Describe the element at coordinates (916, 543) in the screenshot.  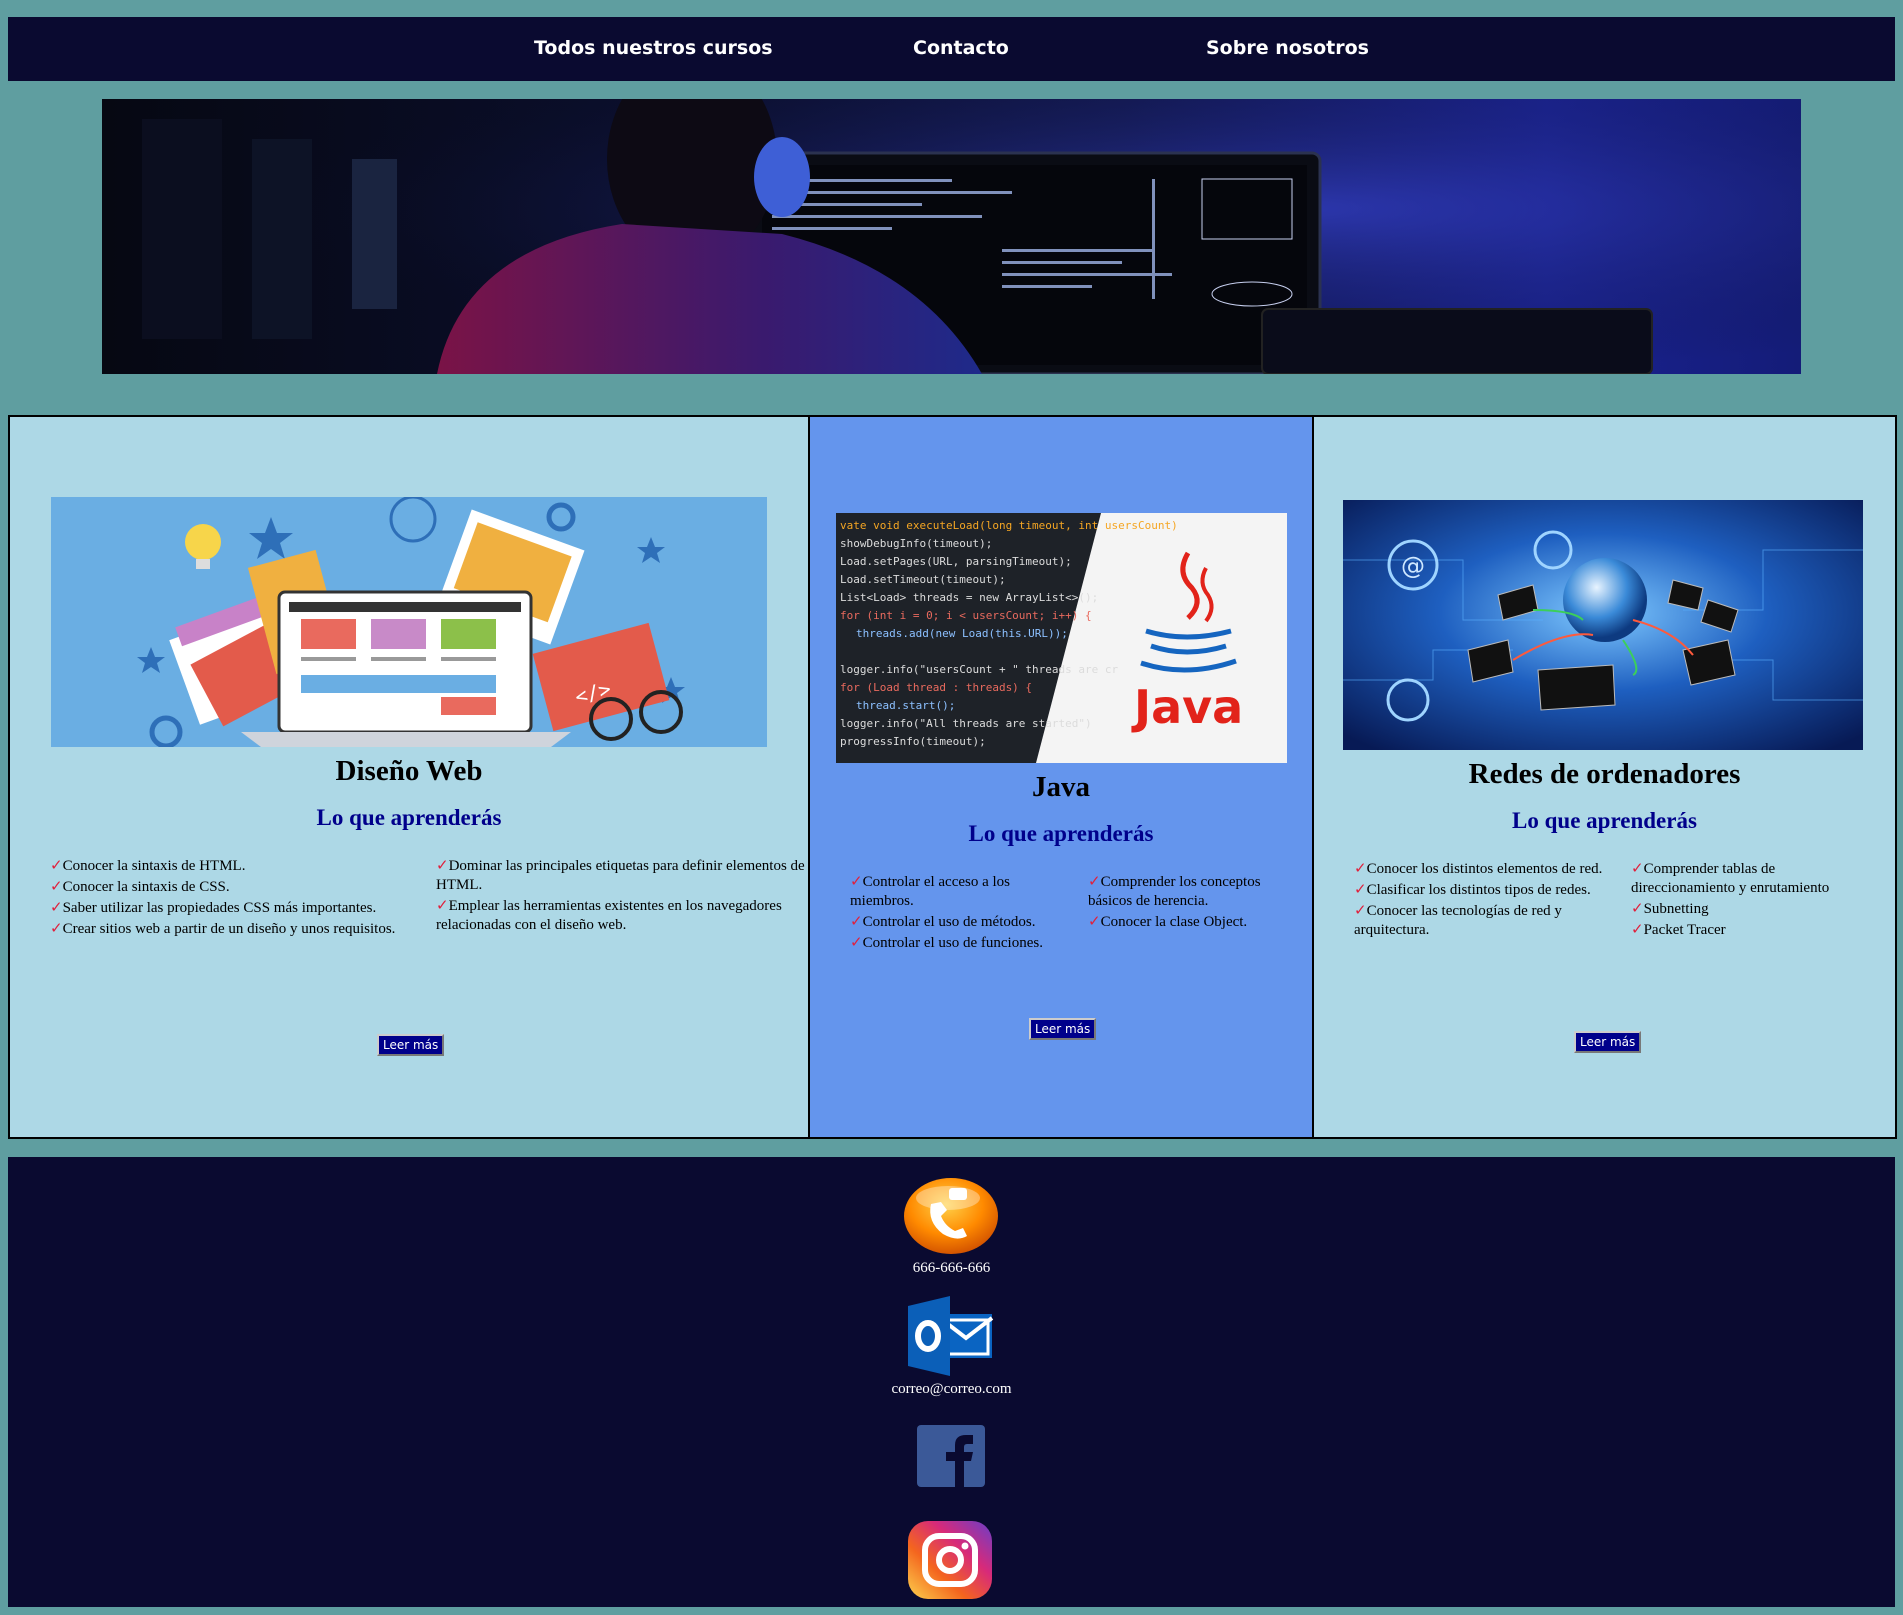
I see `svg-text: showDebugInfo(timeout);` at that location.